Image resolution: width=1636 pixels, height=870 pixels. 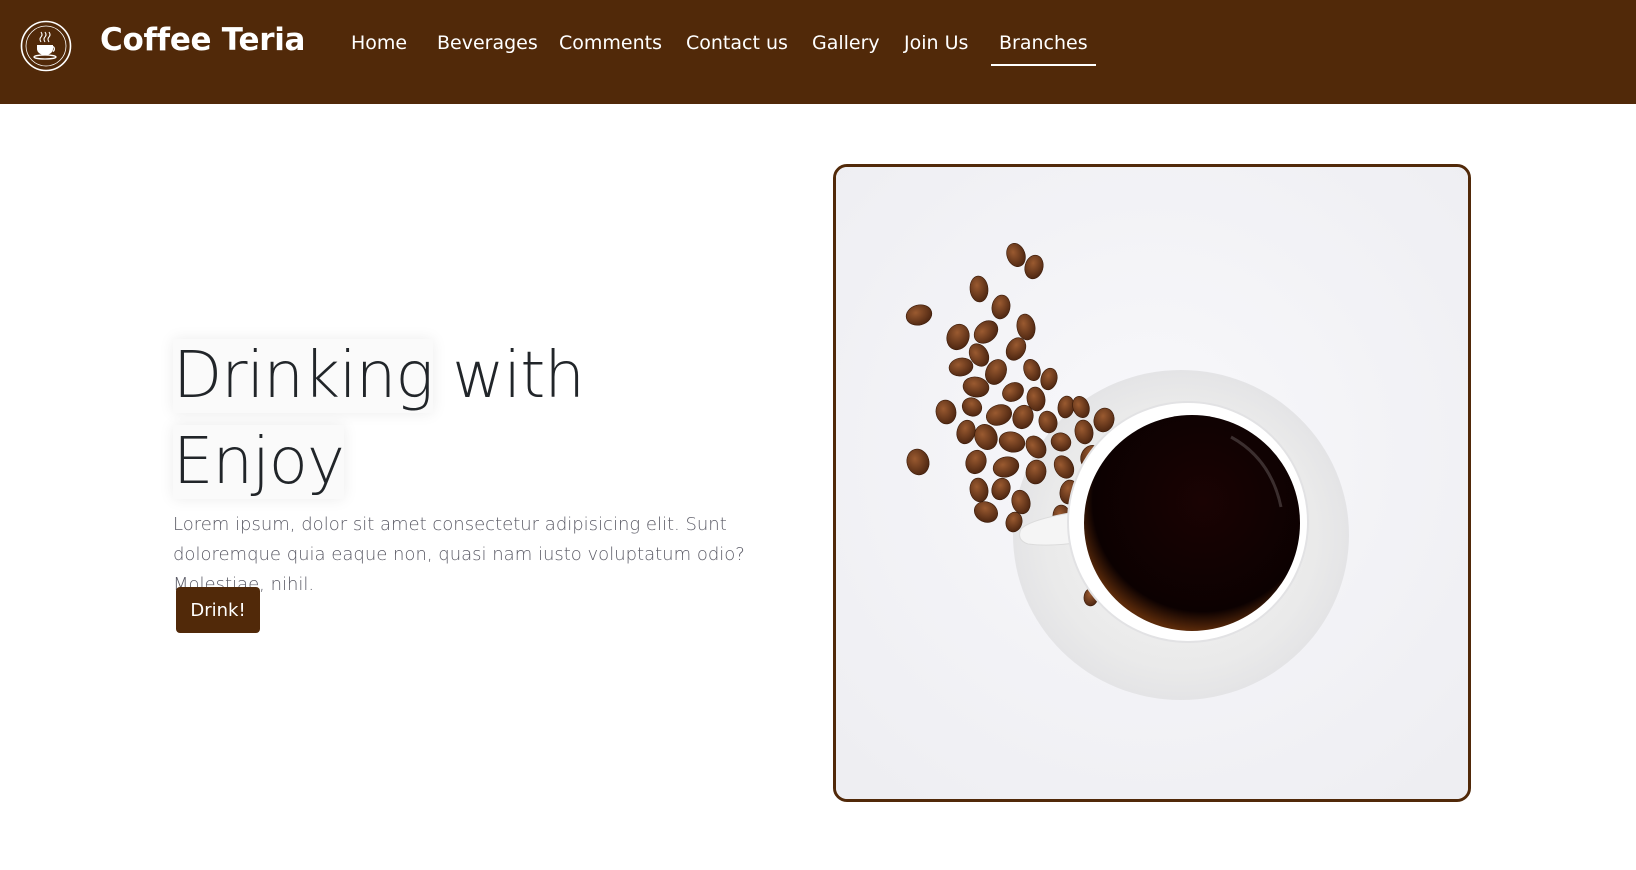 What do you see at coordinates (487, 43) in the screenshot?
I see `nav-beverages: Beverages` at bounding box center [487, 43].